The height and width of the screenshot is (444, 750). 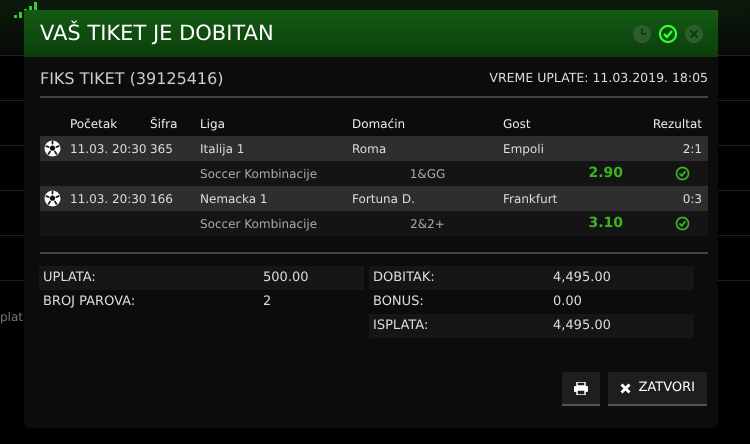 I want to click on summary-label: BROJ PAROVA:, so click(x=89, y=302).